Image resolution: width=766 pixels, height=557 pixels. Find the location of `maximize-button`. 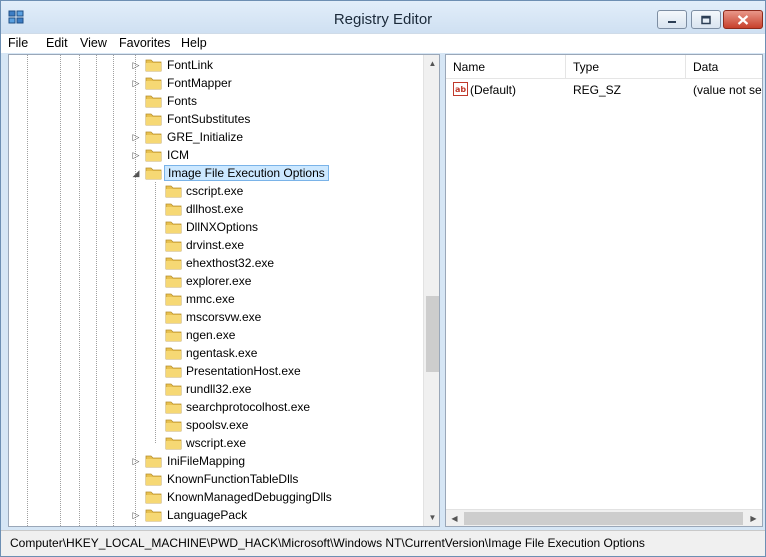

maximize-button is located at coordinates (706, 19).